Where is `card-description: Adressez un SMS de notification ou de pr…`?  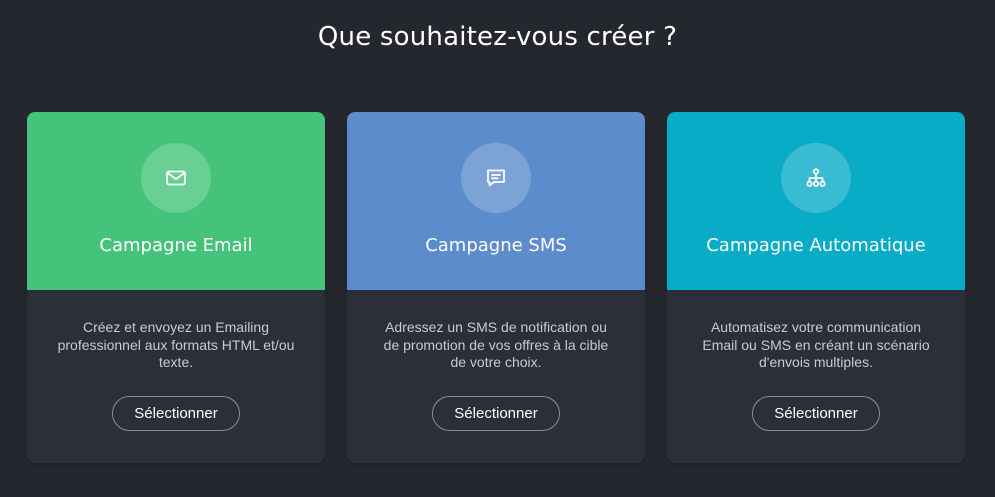 card-description: Adressez un SMS de notification ou de pr… is located at coordinates (496, 344).